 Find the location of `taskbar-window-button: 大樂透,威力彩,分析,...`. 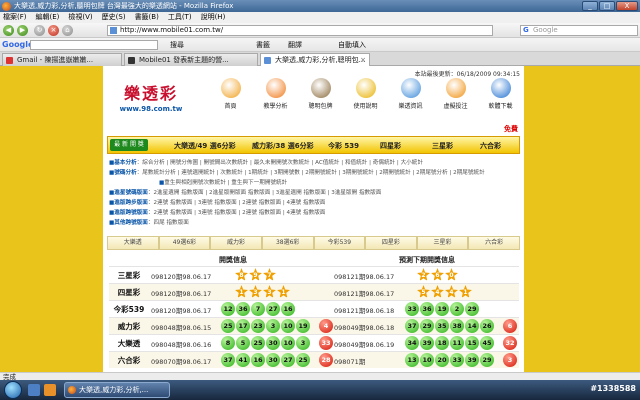

taskbar-window-button: 大樂透,威力彩,分析,... is located at coordinates (117, 390).